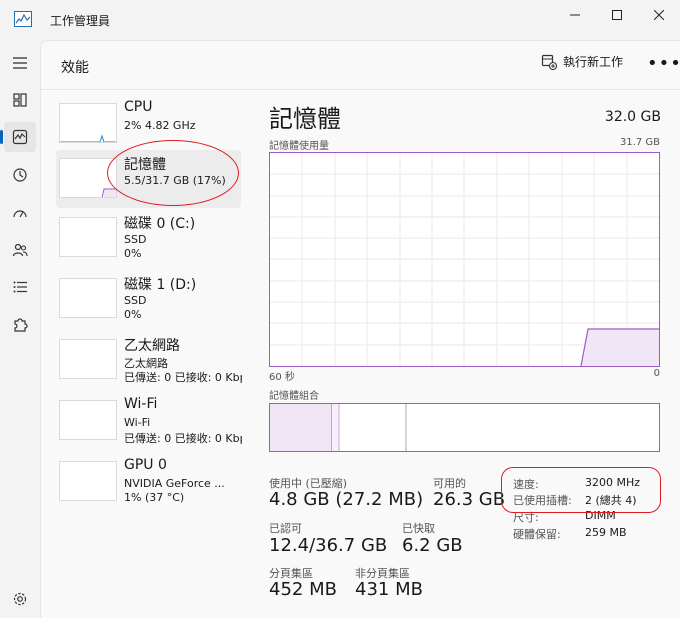  What do you see at coordinates (613, 482) in the screenshot?
I see `speed-value: 3200 MHz` at bounding box center [613, 482].